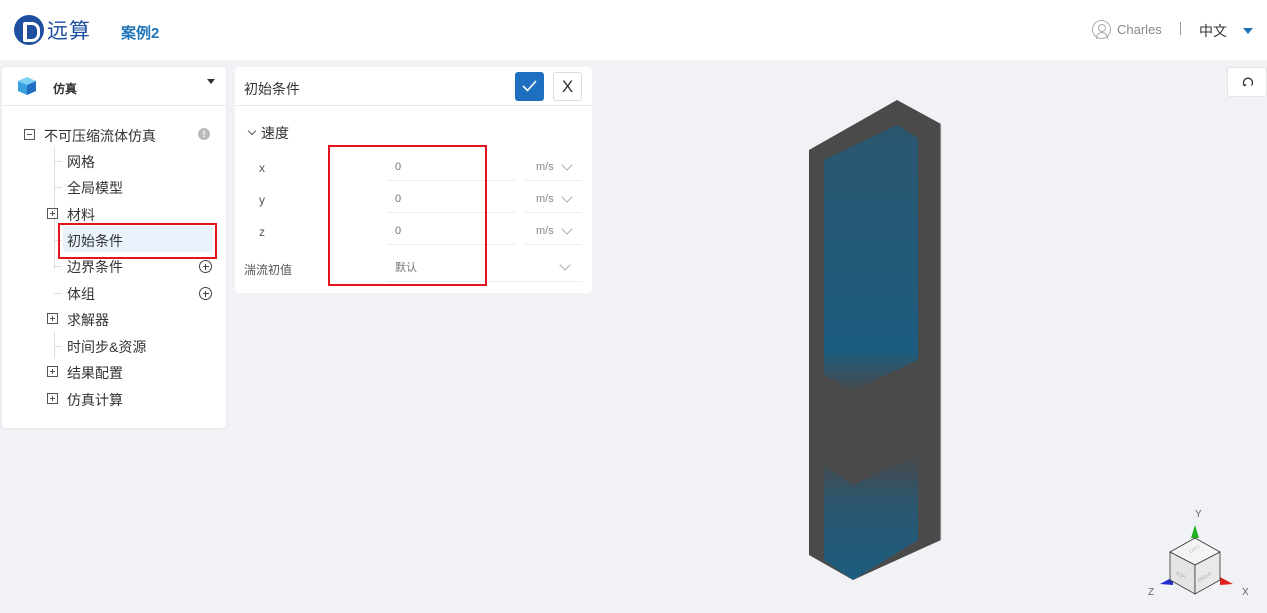 The width and height of the screenshot is (1267, 613). What do you see at coordinates (114, 293) in the screenshot?
I see `tree-item-body-group: 体组` at bounding box center [114, 293].